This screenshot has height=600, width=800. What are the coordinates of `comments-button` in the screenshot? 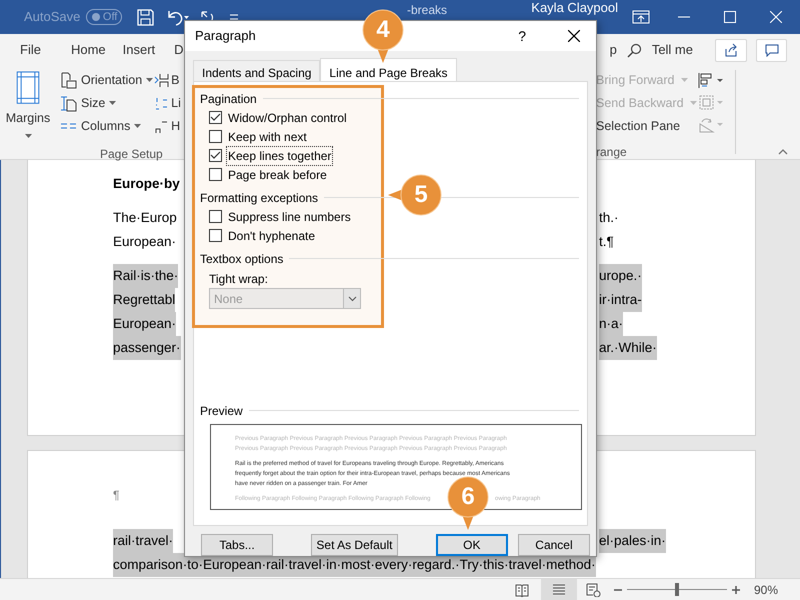 It's located at (771, 50).